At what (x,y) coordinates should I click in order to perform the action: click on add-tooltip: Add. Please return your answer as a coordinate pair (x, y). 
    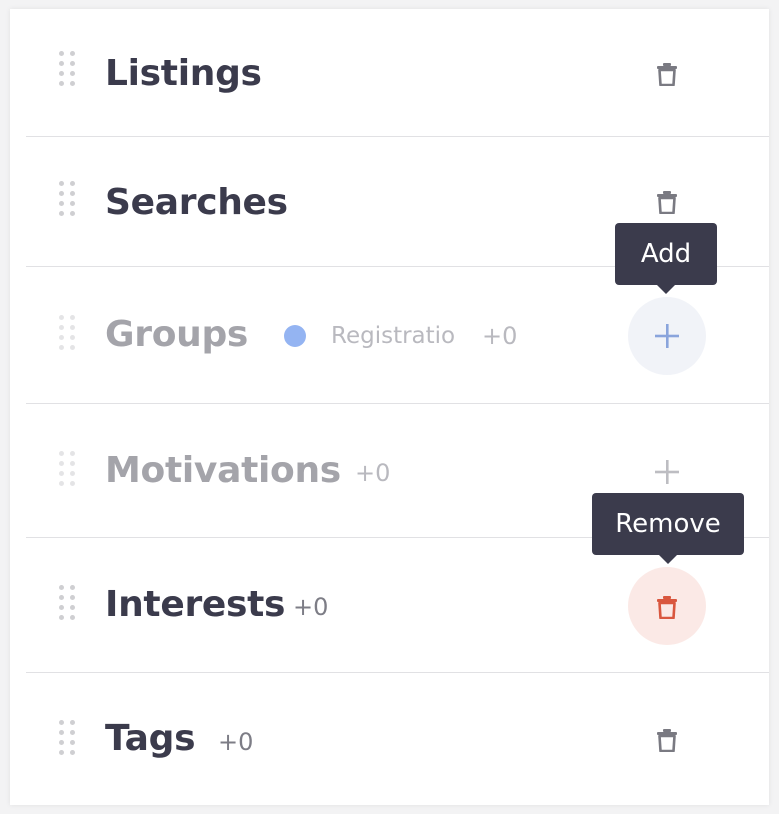
    Looking at the image, I should click on (666, 258).